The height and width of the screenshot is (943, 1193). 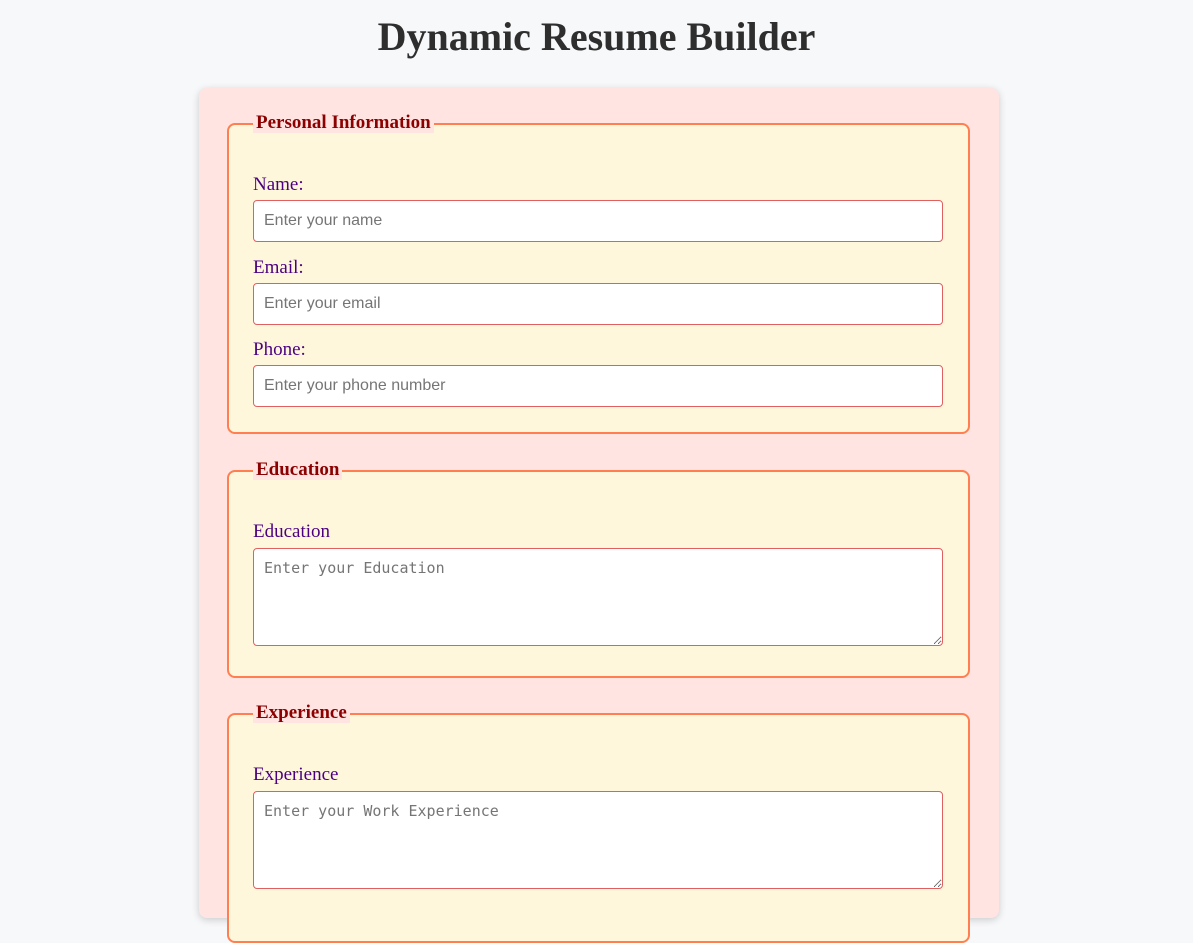 What do you see at coordinates (598, 840) in the screenshot?
I see `experience-textarea` at bounding box center [598, 840].